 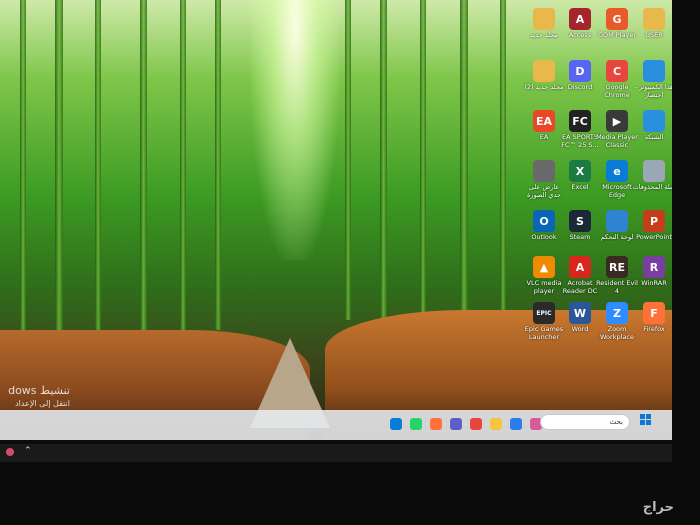 I want to click on epic-games-icon: EPIC, so click(x=544, y=313).